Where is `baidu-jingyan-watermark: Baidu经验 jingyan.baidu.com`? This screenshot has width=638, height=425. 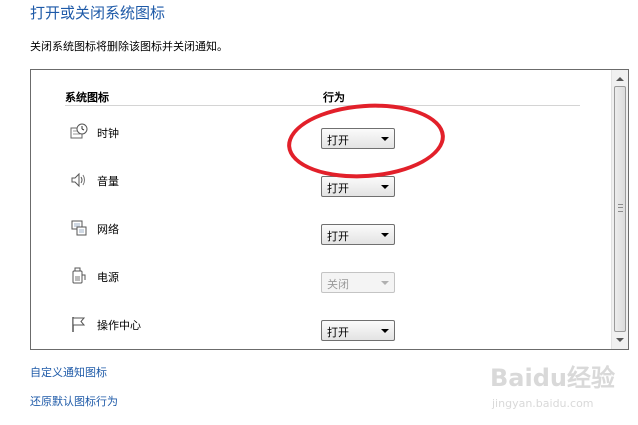
baidu-jingyan-watermark: Baidu经验 jingyan.baidu.com is located at coordinates (552, 387).